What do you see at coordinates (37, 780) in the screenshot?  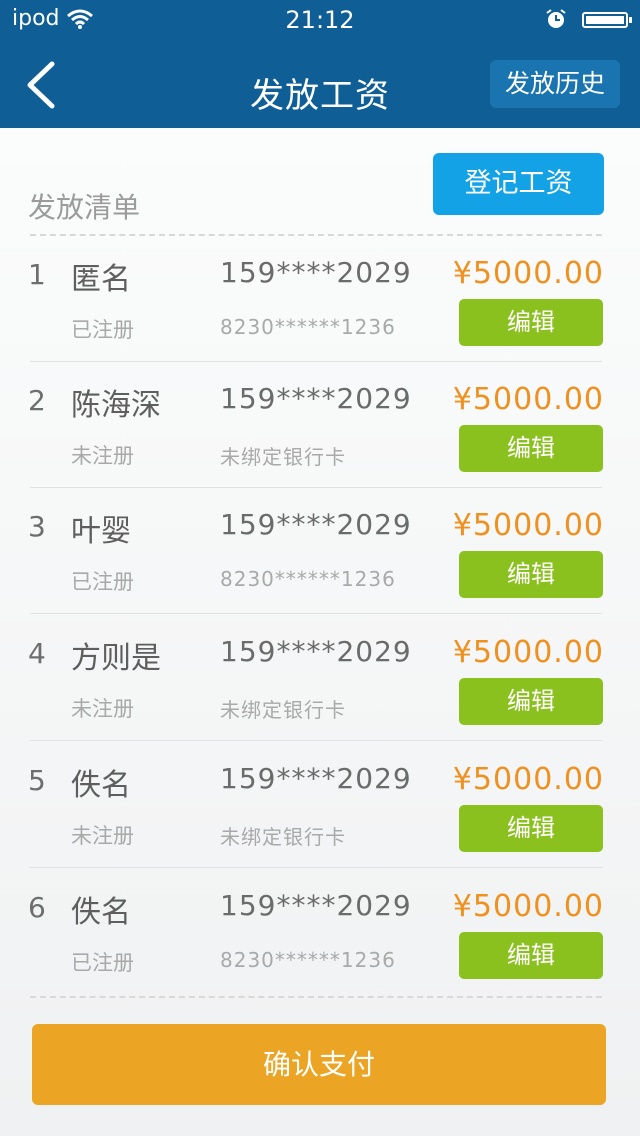 I see `item-index: 5` at bounding box center [37, 780].